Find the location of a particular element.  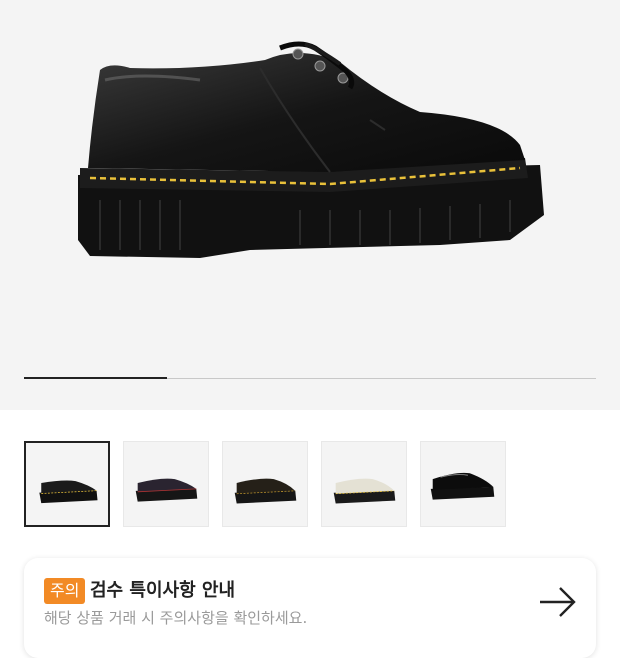

arrow-right-icon is located at coordinates (558, 602).